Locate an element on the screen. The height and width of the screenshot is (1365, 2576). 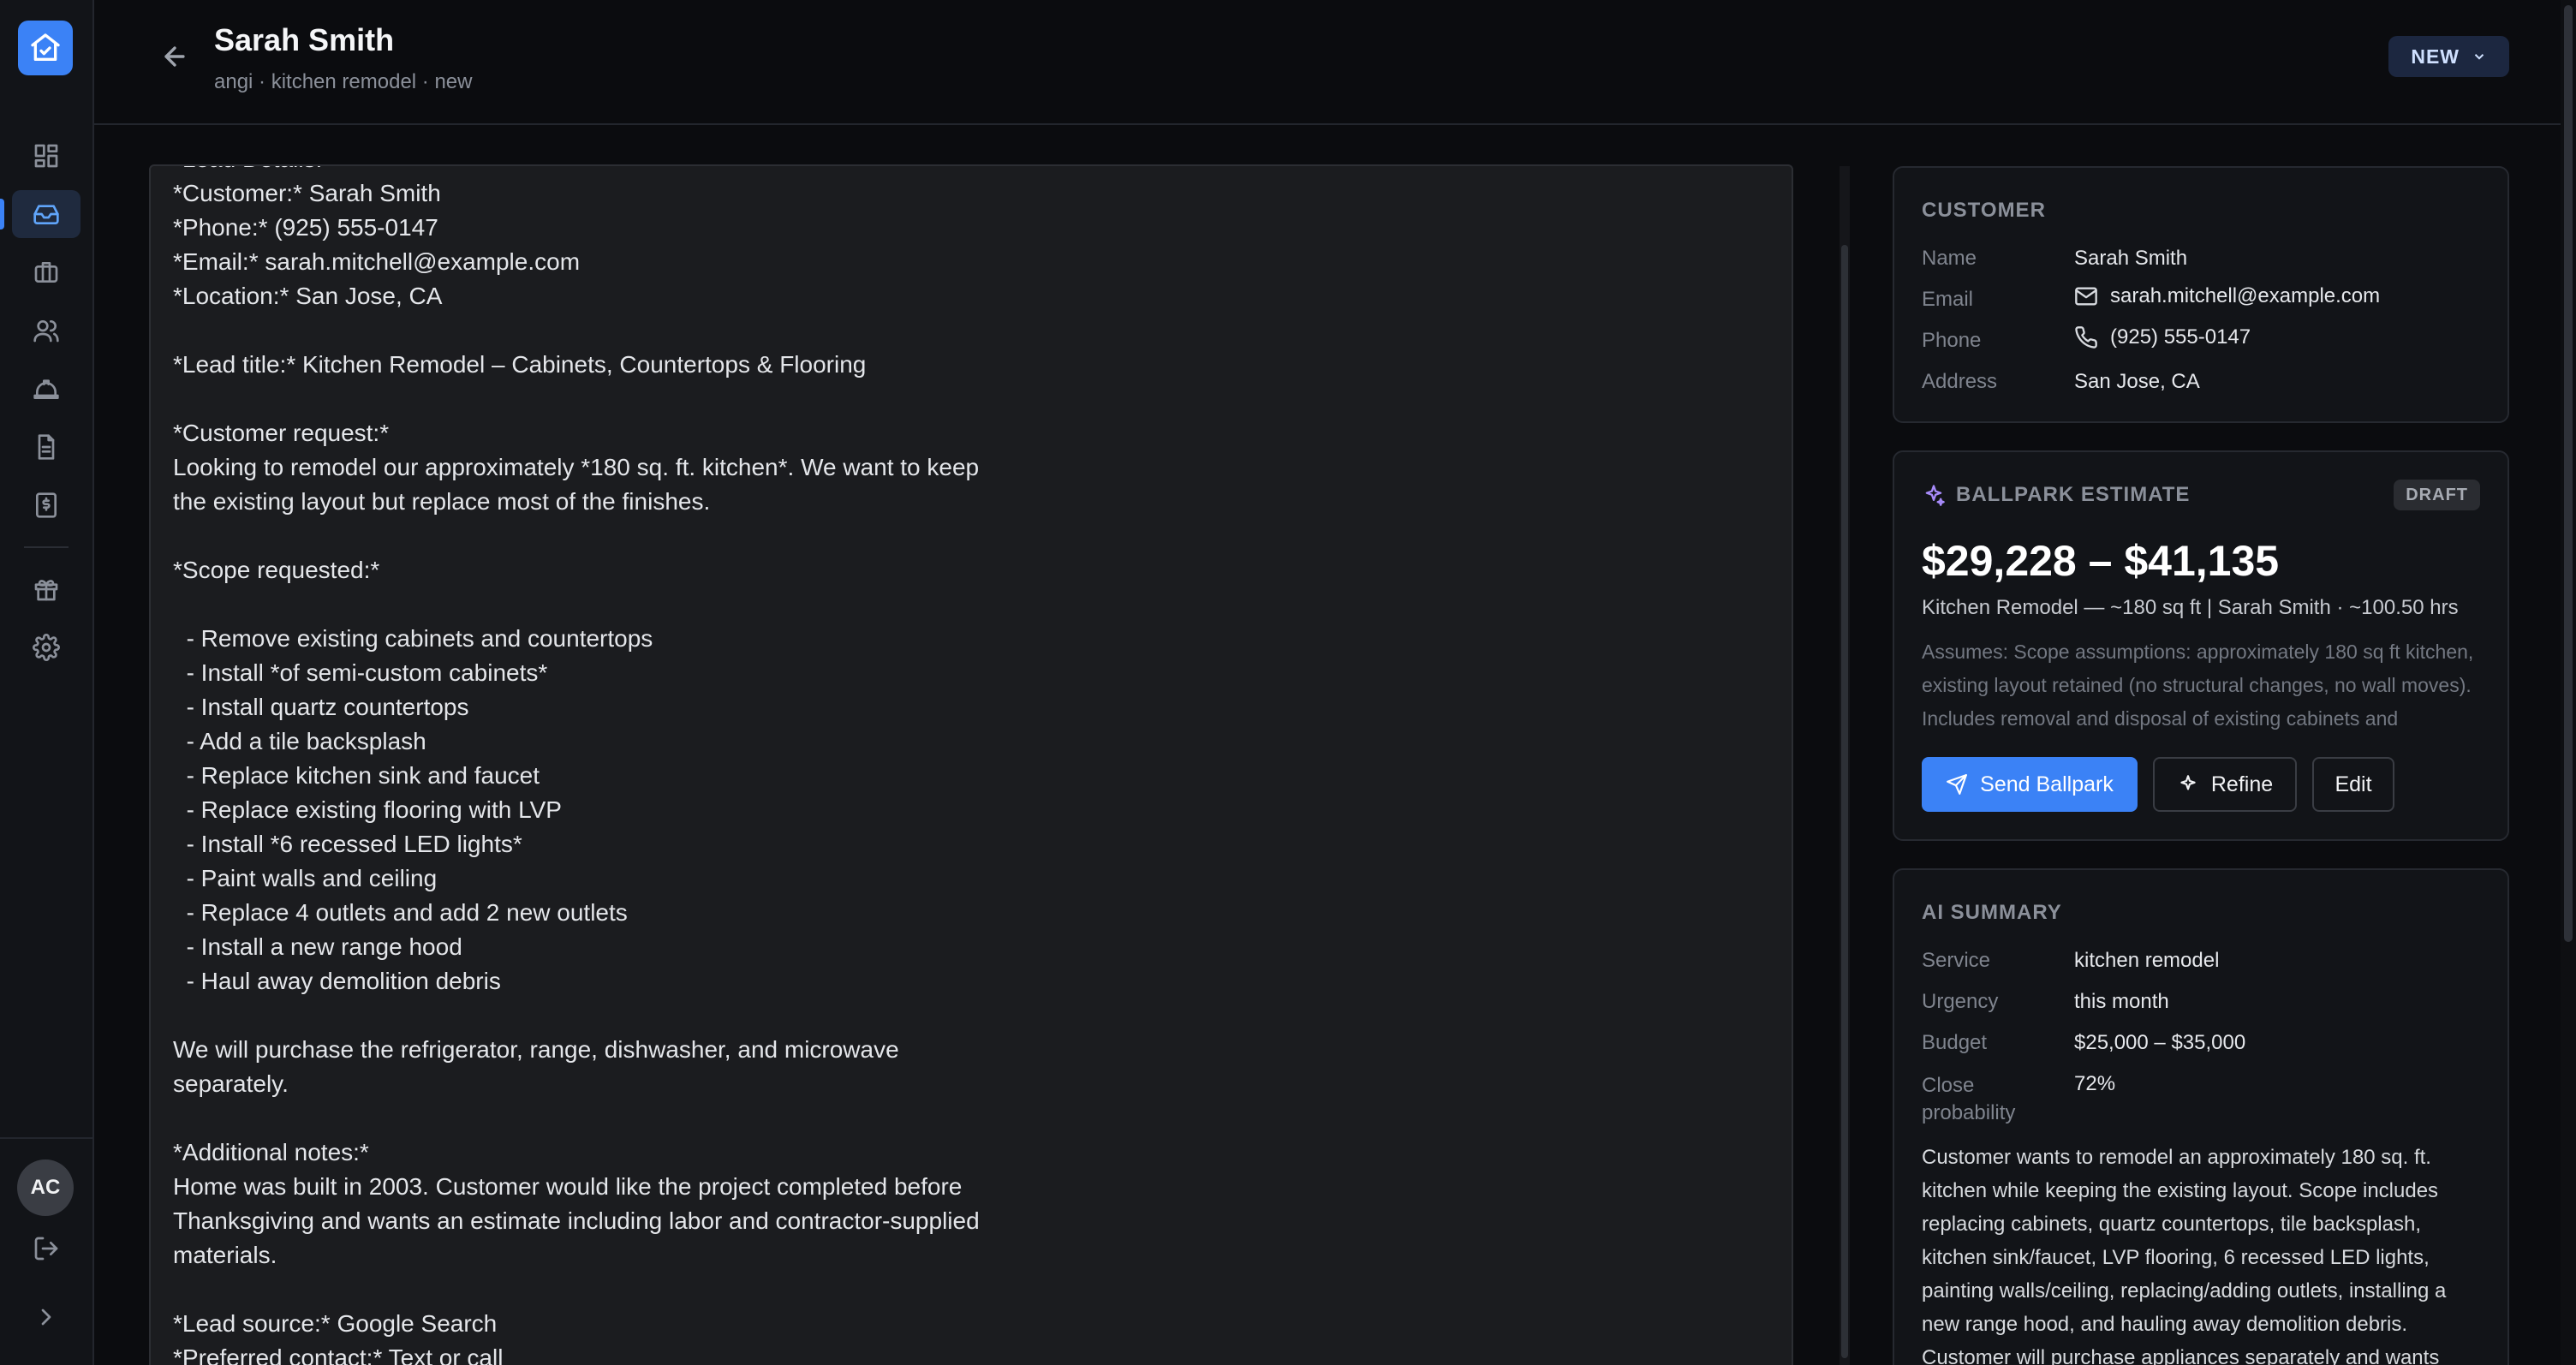
gear-icon is located at coordinates (47, 647).